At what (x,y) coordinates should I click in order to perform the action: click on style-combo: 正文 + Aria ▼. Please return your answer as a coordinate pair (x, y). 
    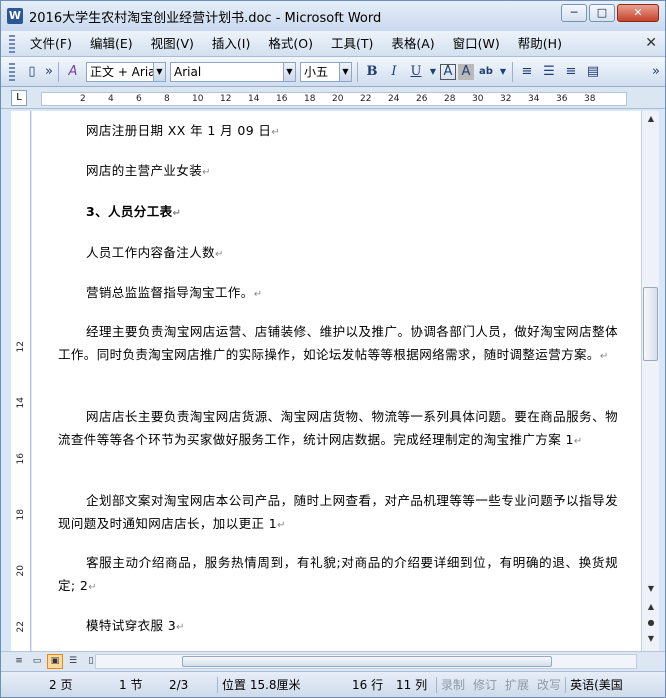
    Looking at the image, I should click on (126, 71).